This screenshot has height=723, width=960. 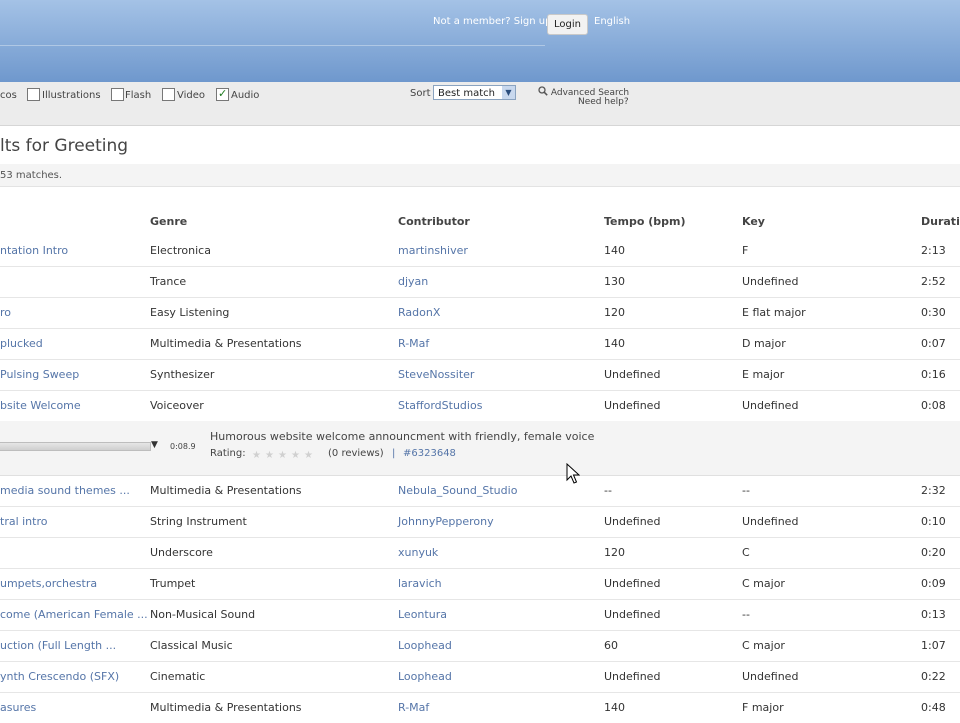 What do you see at coordinates (272, 45) in the screenshot?
I see `header-divider` at bounding box center [272, 45].